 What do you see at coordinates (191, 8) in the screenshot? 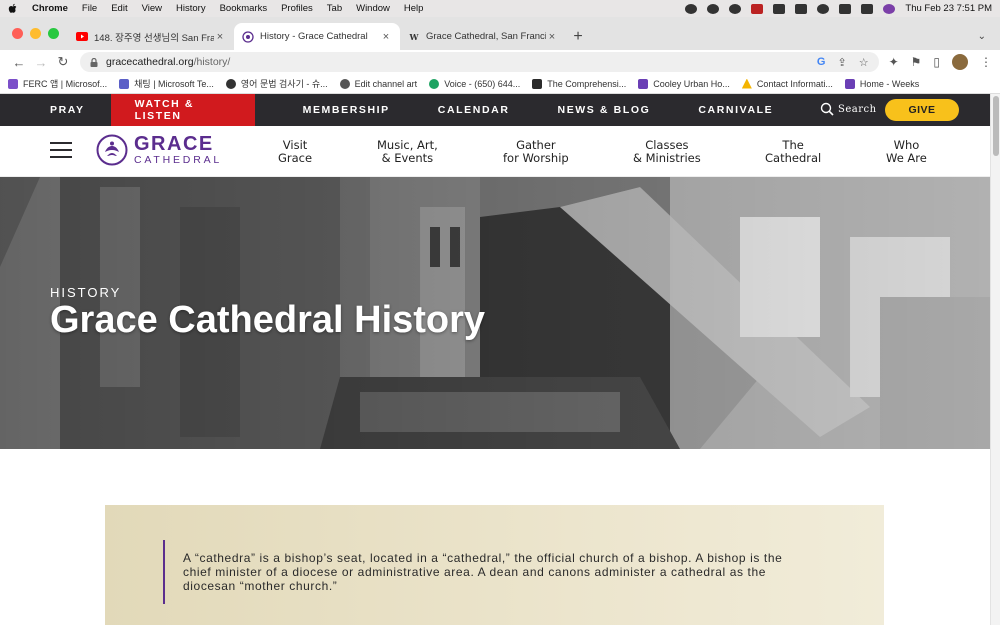
I see `menu-history: History` at bounding box center [191, 8].